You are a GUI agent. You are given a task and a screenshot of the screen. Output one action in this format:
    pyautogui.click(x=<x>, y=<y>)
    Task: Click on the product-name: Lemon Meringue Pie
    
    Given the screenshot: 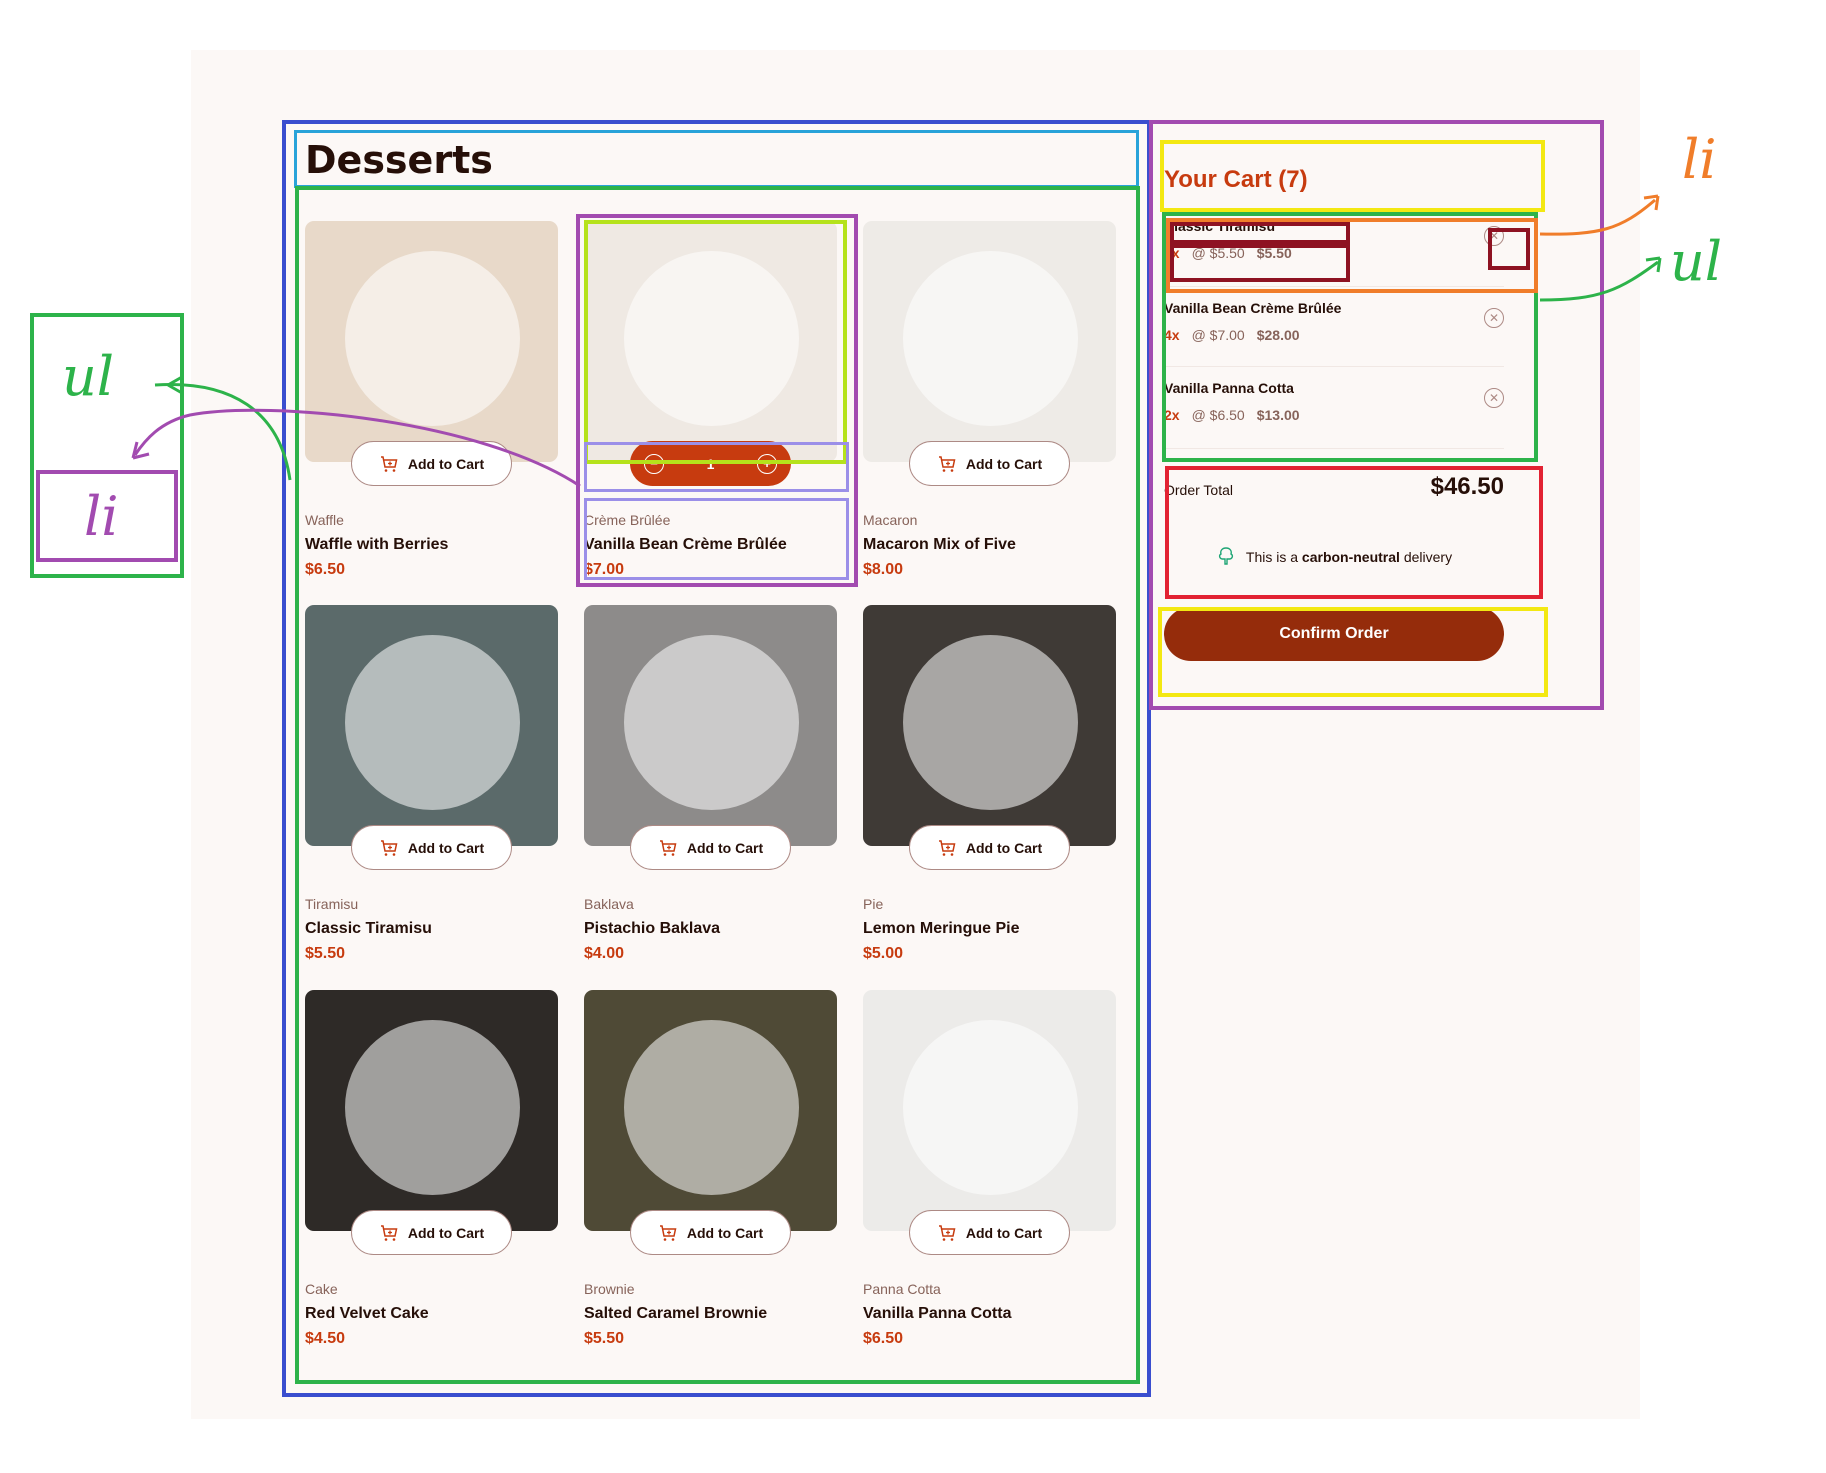 What is the action you would take?
    pyautogui.click(x=941, y=928)
    